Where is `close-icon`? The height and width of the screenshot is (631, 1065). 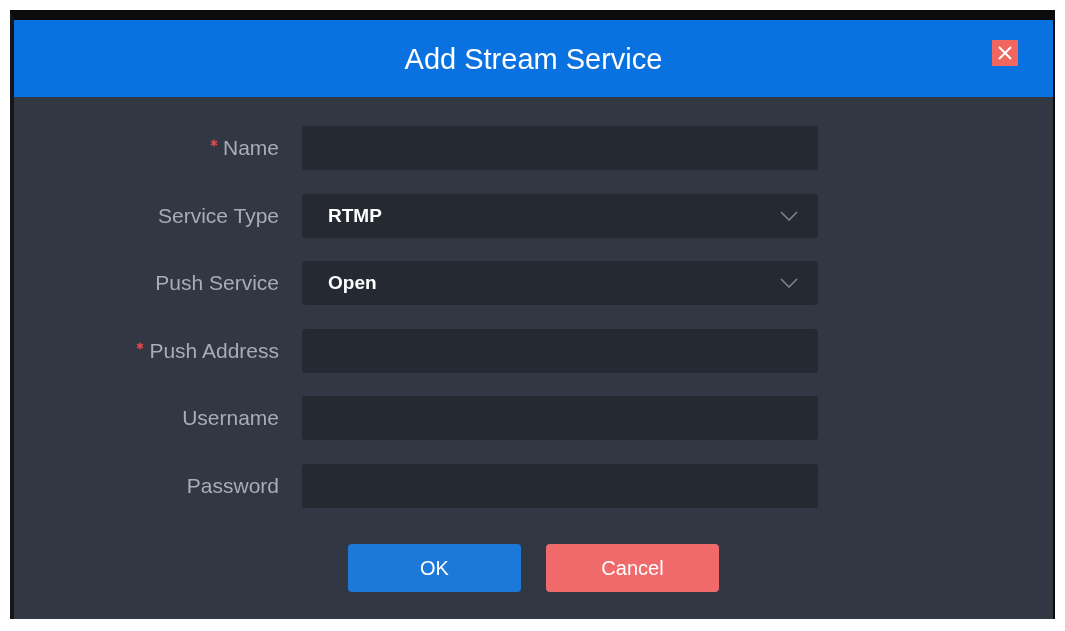 close-icon is located at coordinates (1005, 53).